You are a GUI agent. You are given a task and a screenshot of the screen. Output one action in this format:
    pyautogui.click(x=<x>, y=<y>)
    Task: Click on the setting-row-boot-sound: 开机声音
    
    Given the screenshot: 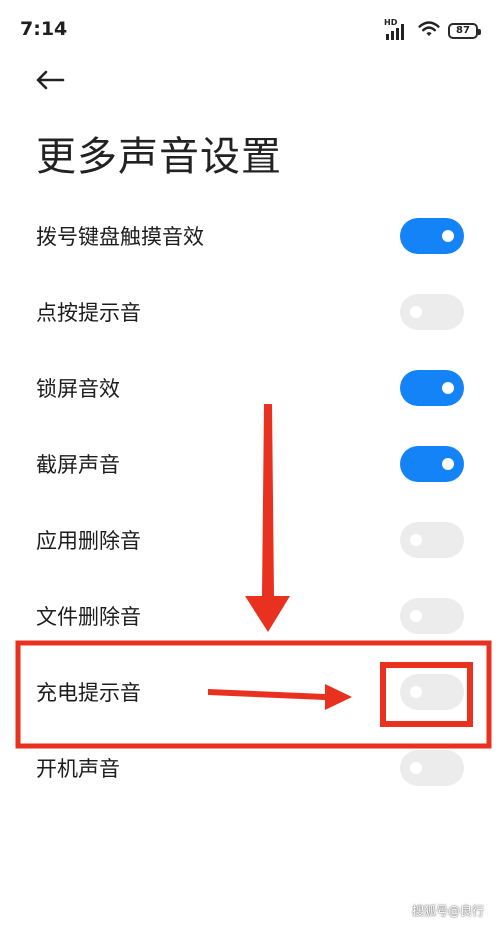 What is the action you would take?
    pyautogui.click(x=250, y=768)
    